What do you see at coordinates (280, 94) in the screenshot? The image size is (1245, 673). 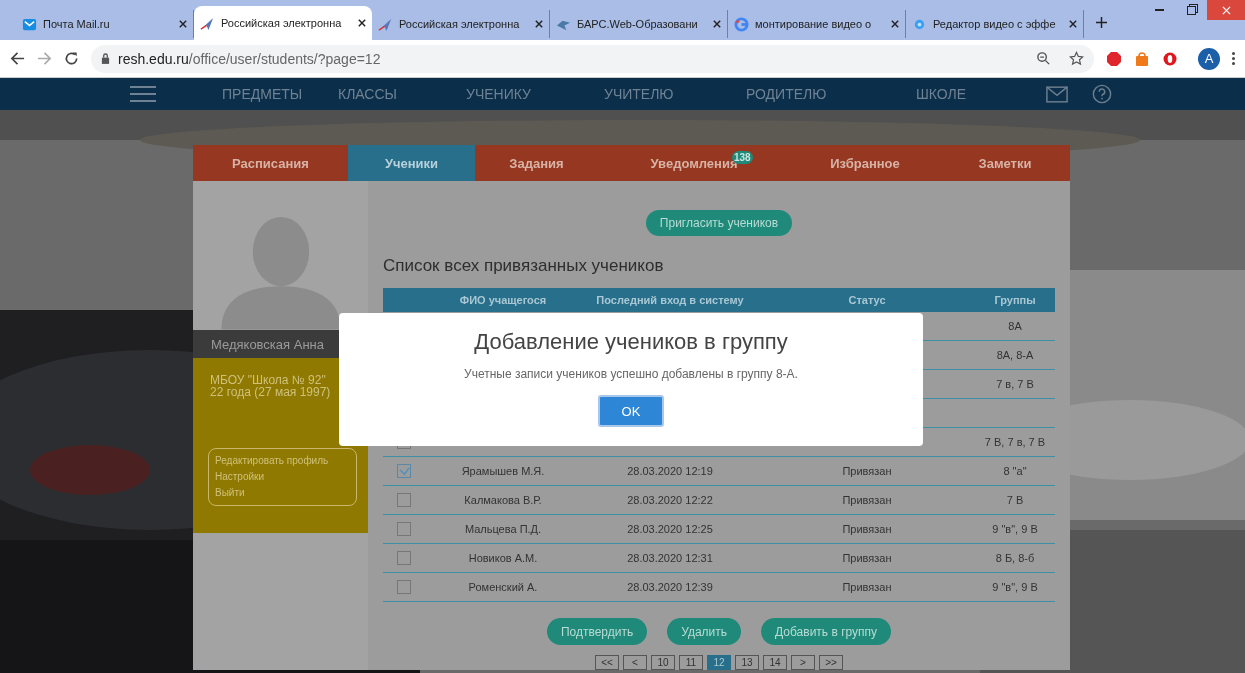 I see `nav-link: ПРЕДМЕТЫ` at bounding box center [280, 94].